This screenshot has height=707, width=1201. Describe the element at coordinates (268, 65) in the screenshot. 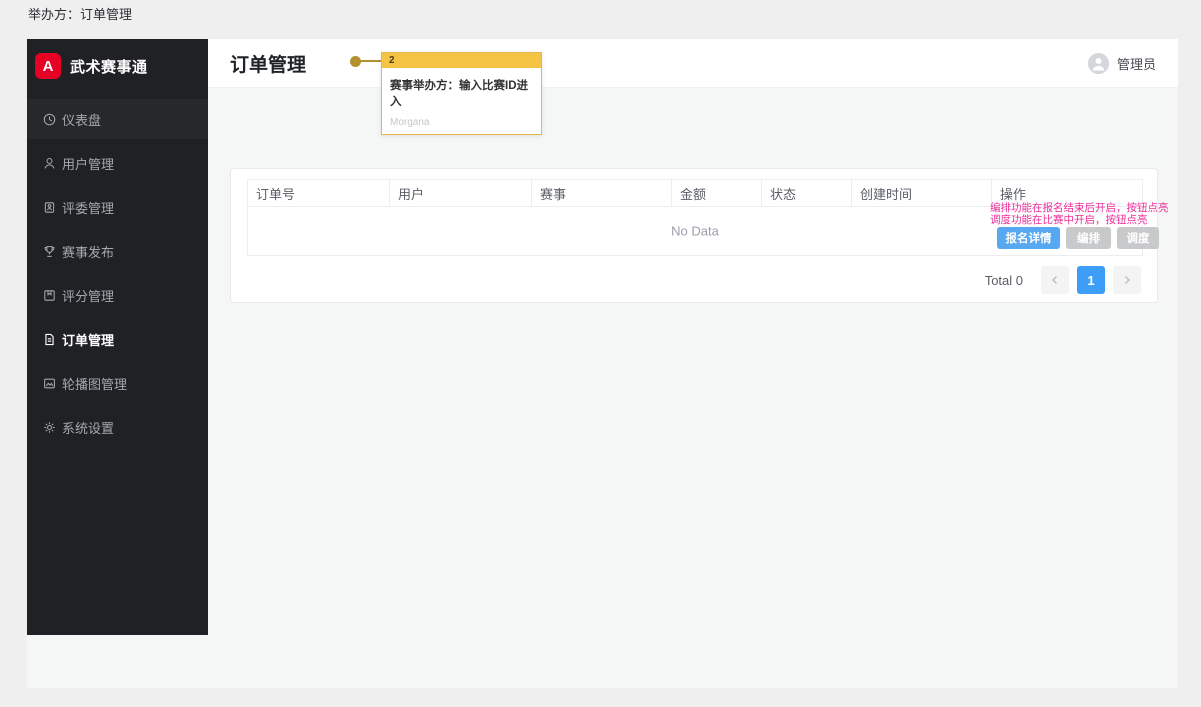

I see `page-title: 订单管理` at that location.